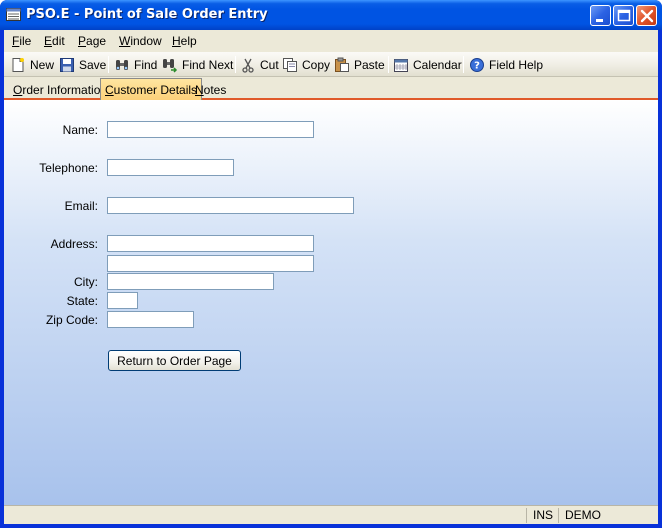  Describe the element at coordinates (13, 14) in the screenshot. I see `app-icon` at that location.